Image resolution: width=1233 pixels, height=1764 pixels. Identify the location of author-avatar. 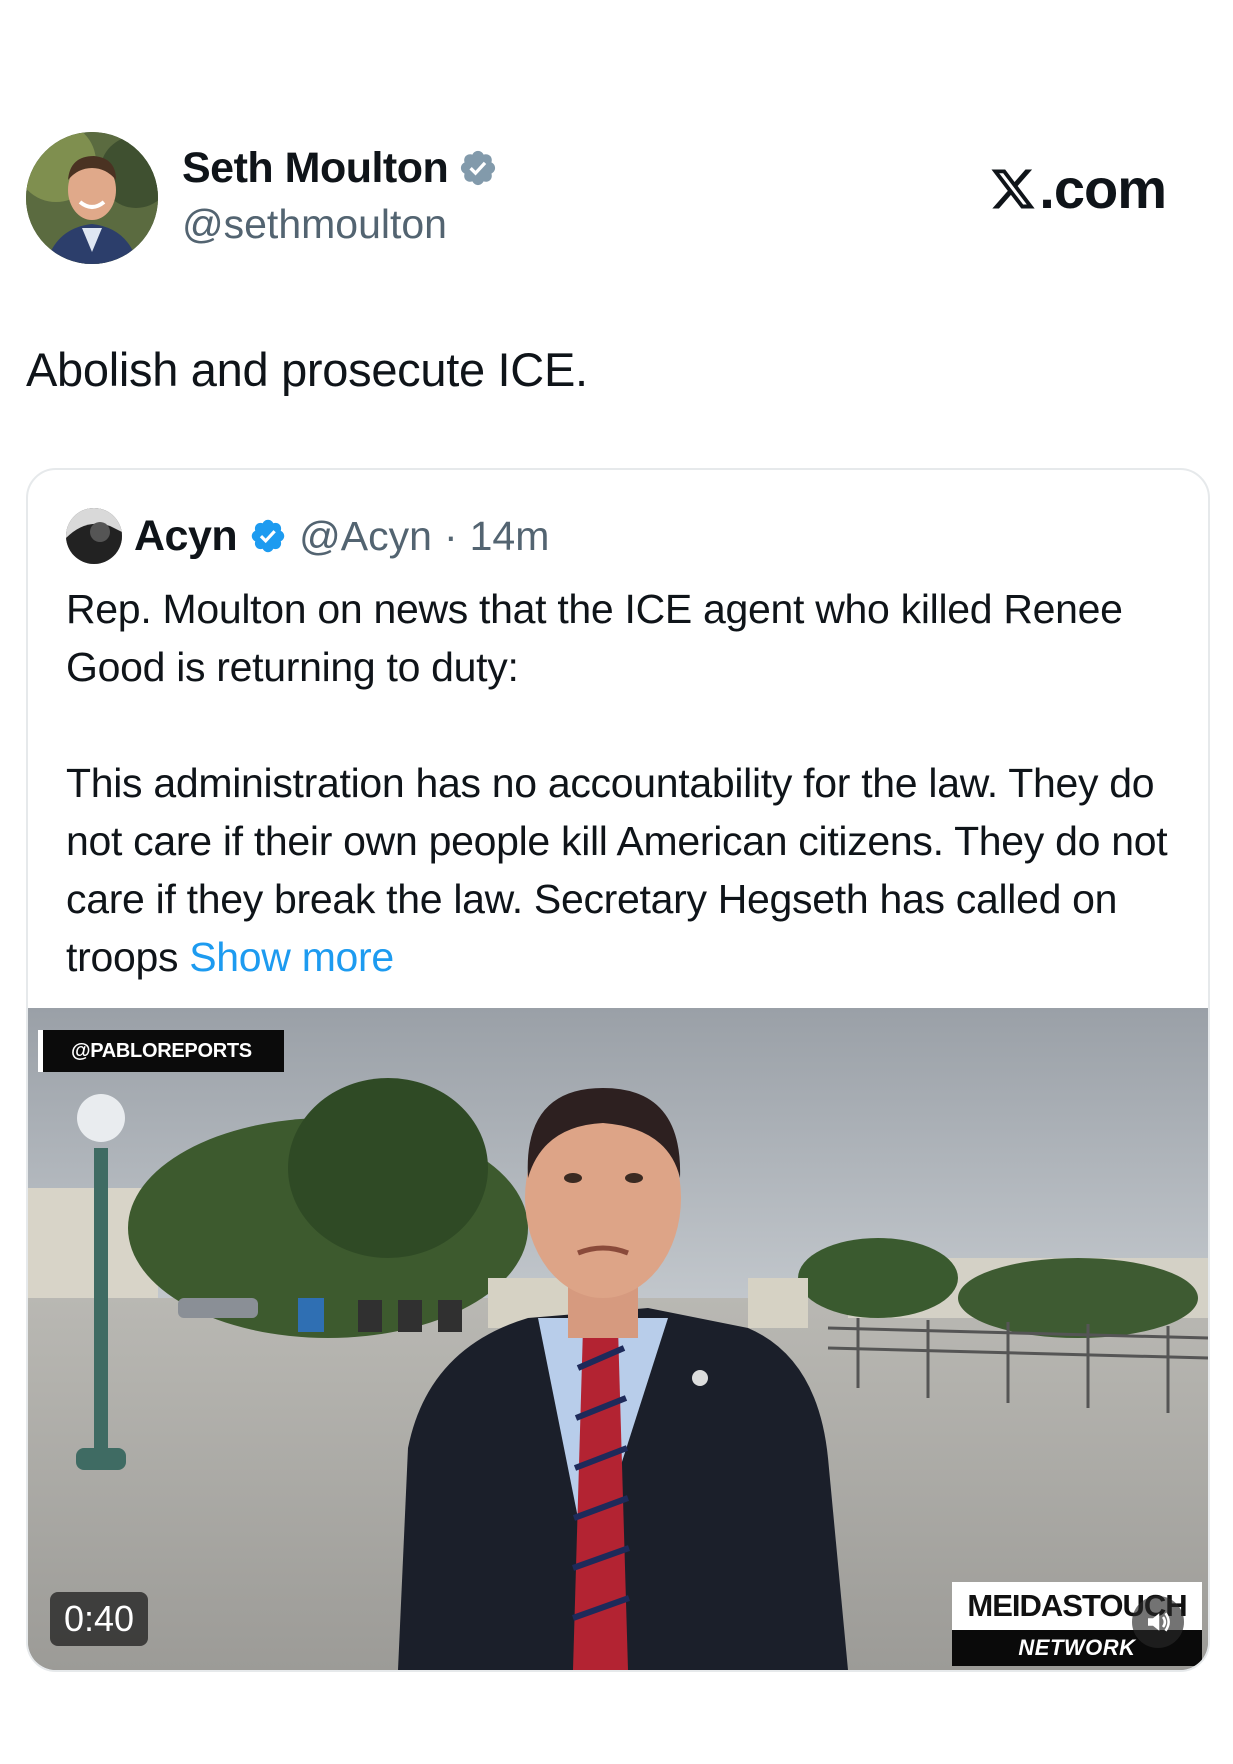
(92, 198).